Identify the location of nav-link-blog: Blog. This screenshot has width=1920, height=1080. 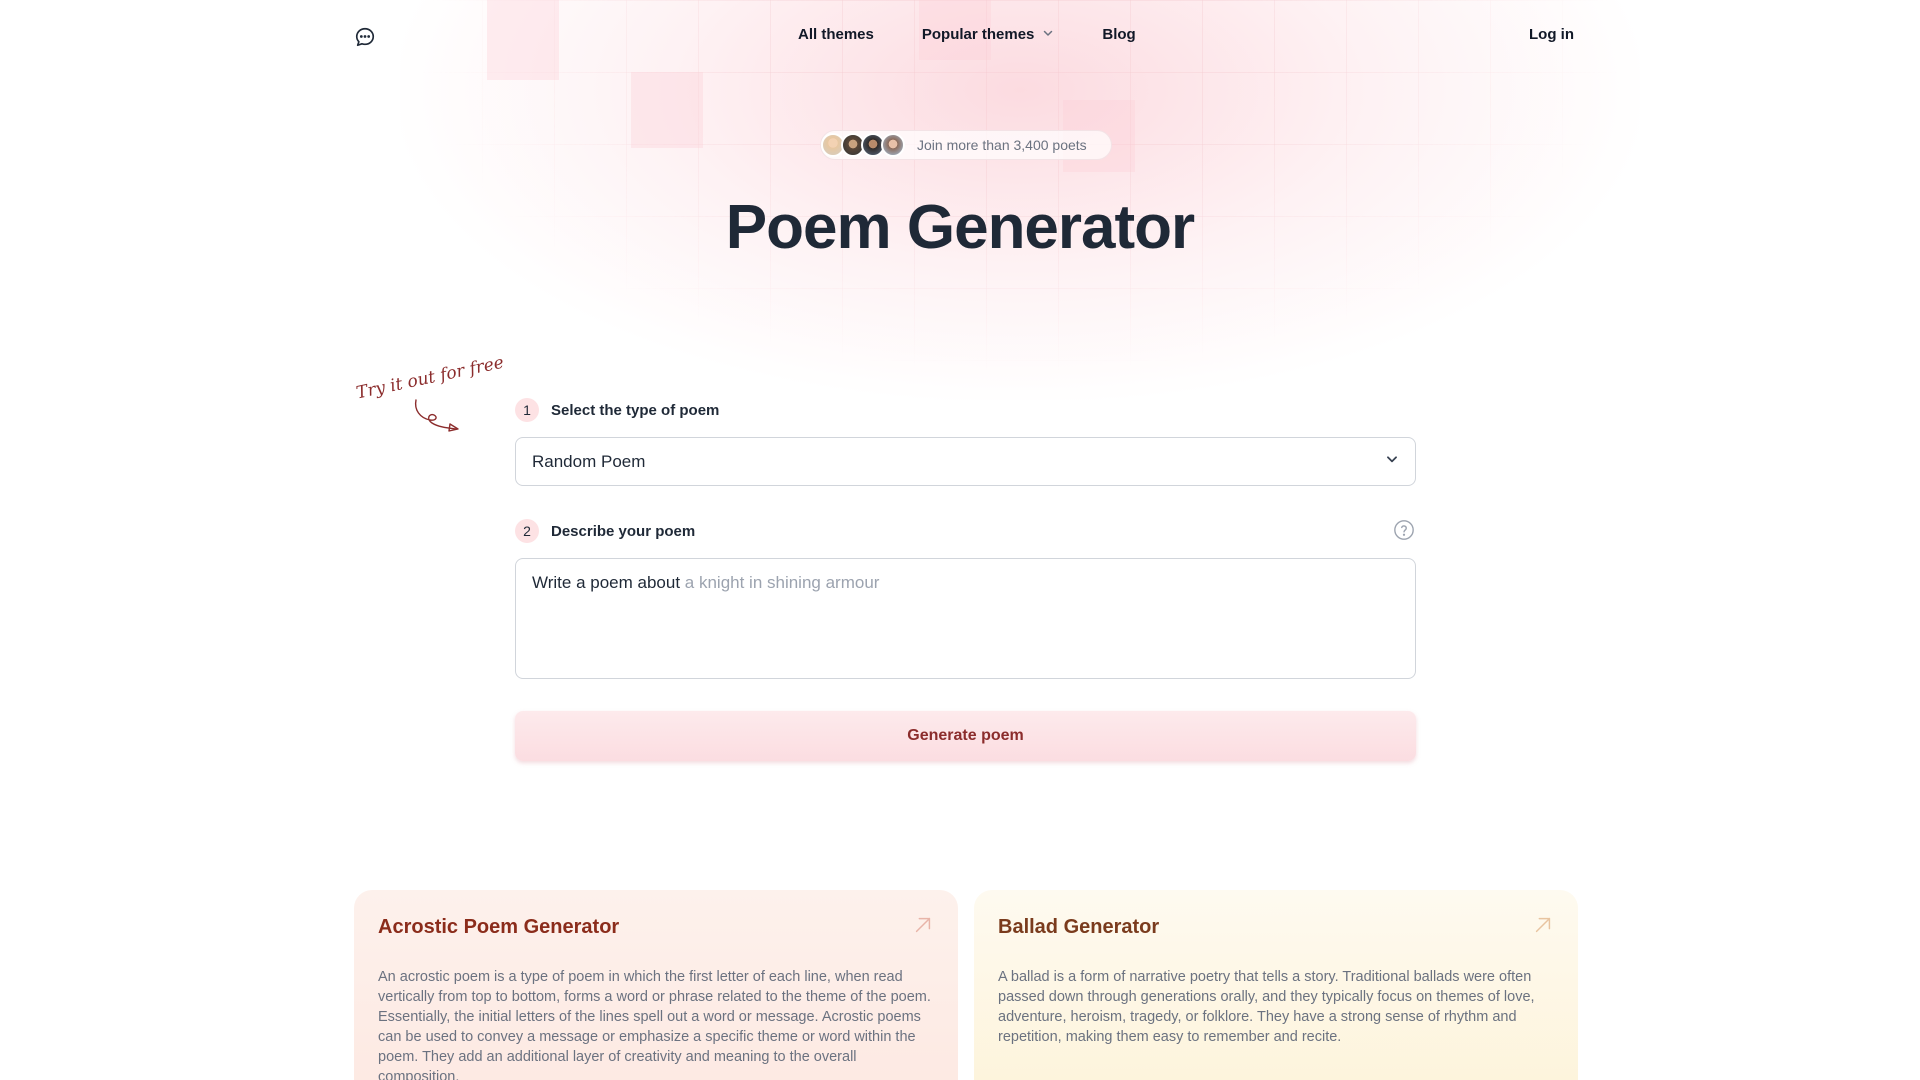
(1118, 34).